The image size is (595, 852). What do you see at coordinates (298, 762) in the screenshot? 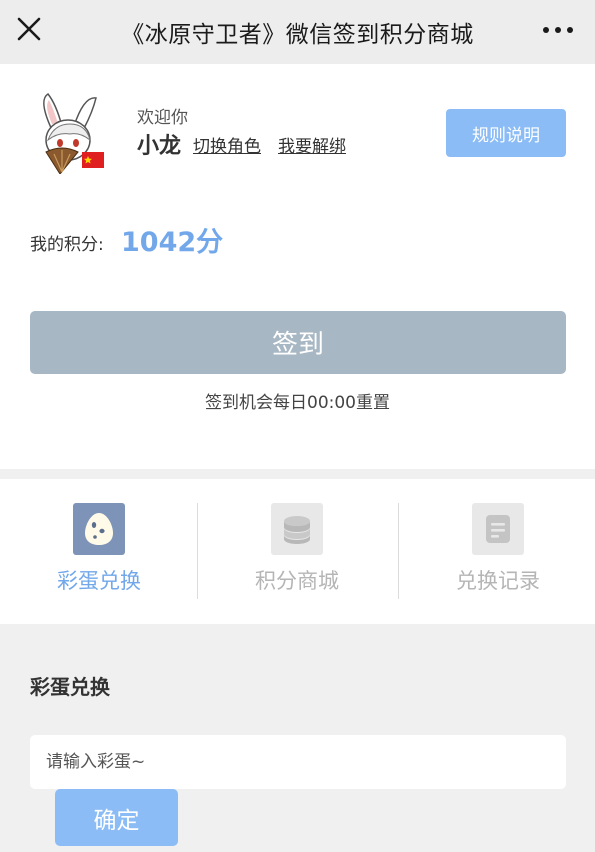
I see `egg-code-input` at bounding box center [298, 762].